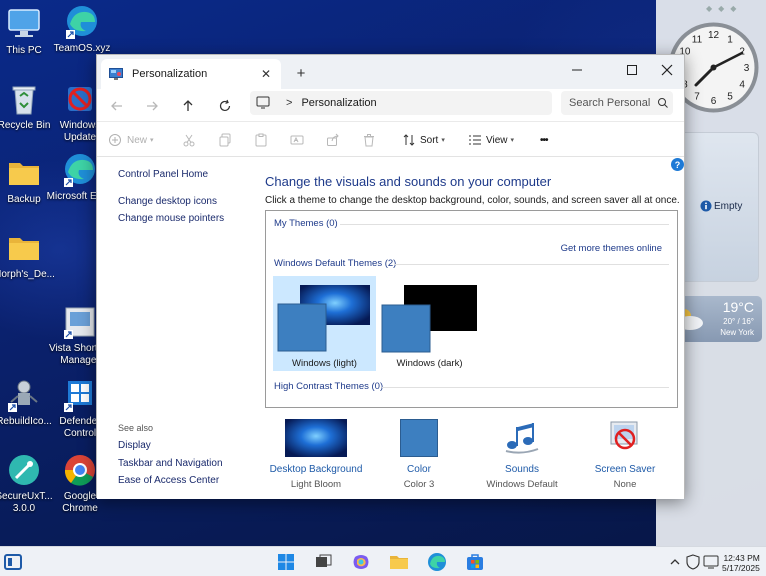  Describe the element at coordinates (369, 140) in the screenshot. I see `delete-button` at that location.